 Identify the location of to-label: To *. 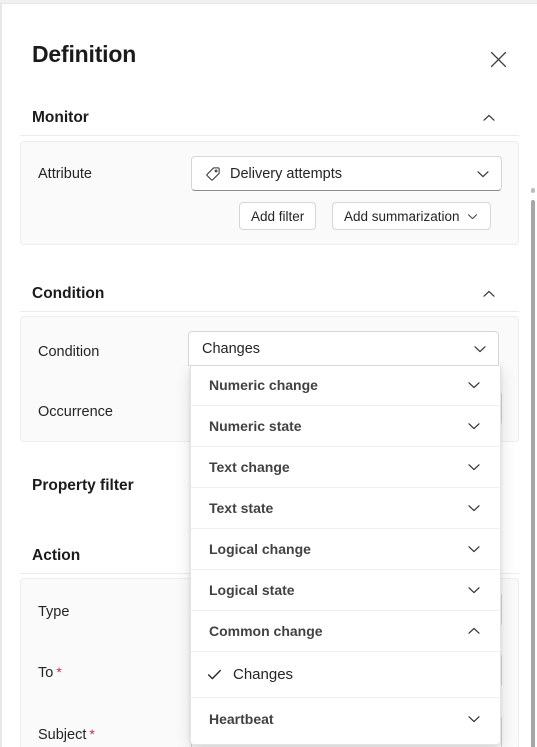
(50, 672).